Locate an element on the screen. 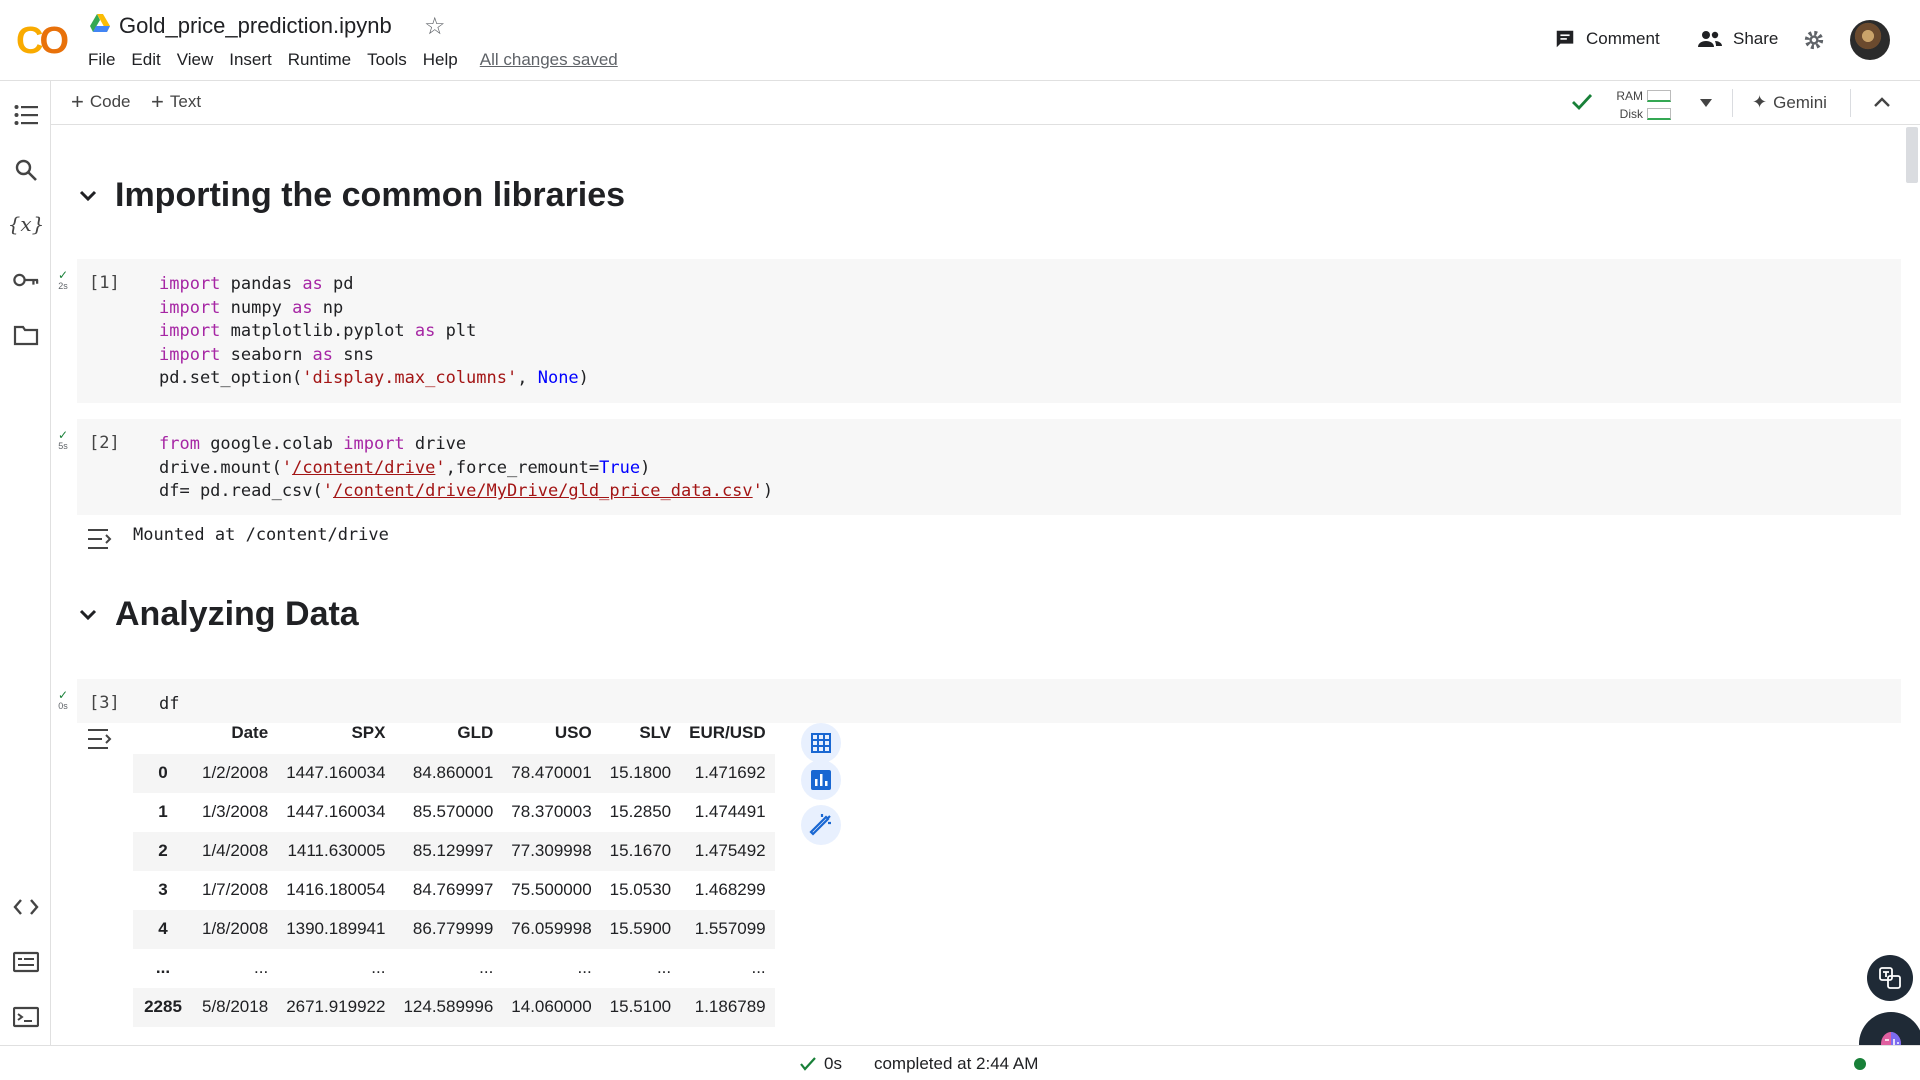 This screenshot has height=1080, width=1920. add-code-button: + Code is located at coordinates (101, 102).